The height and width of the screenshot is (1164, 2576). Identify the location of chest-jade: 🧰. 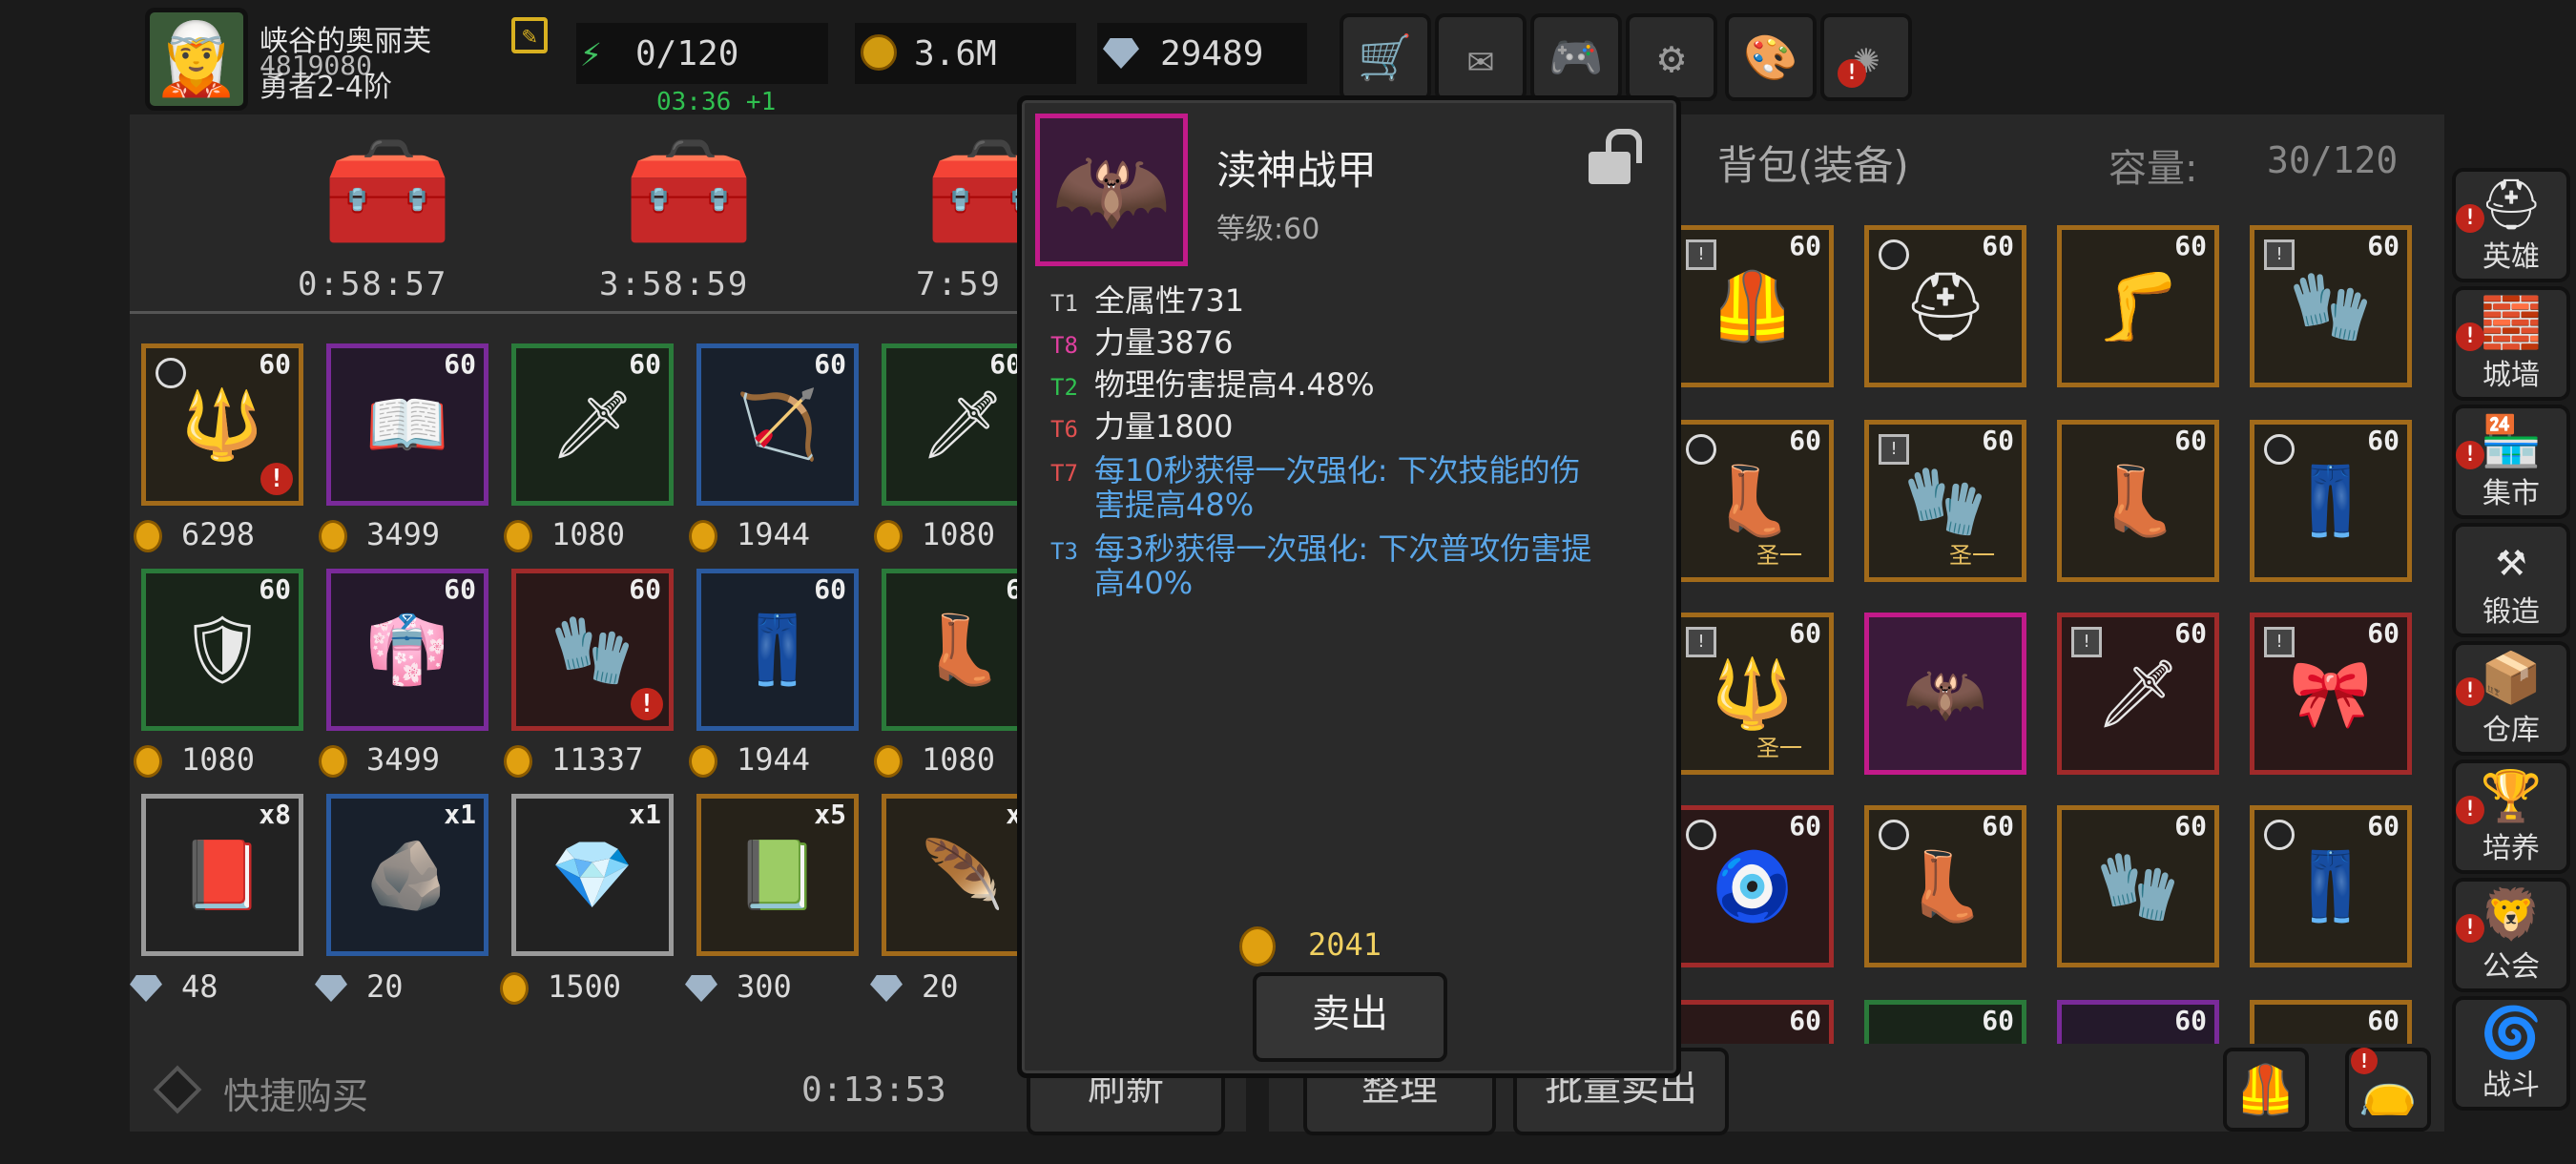
(689, 191).